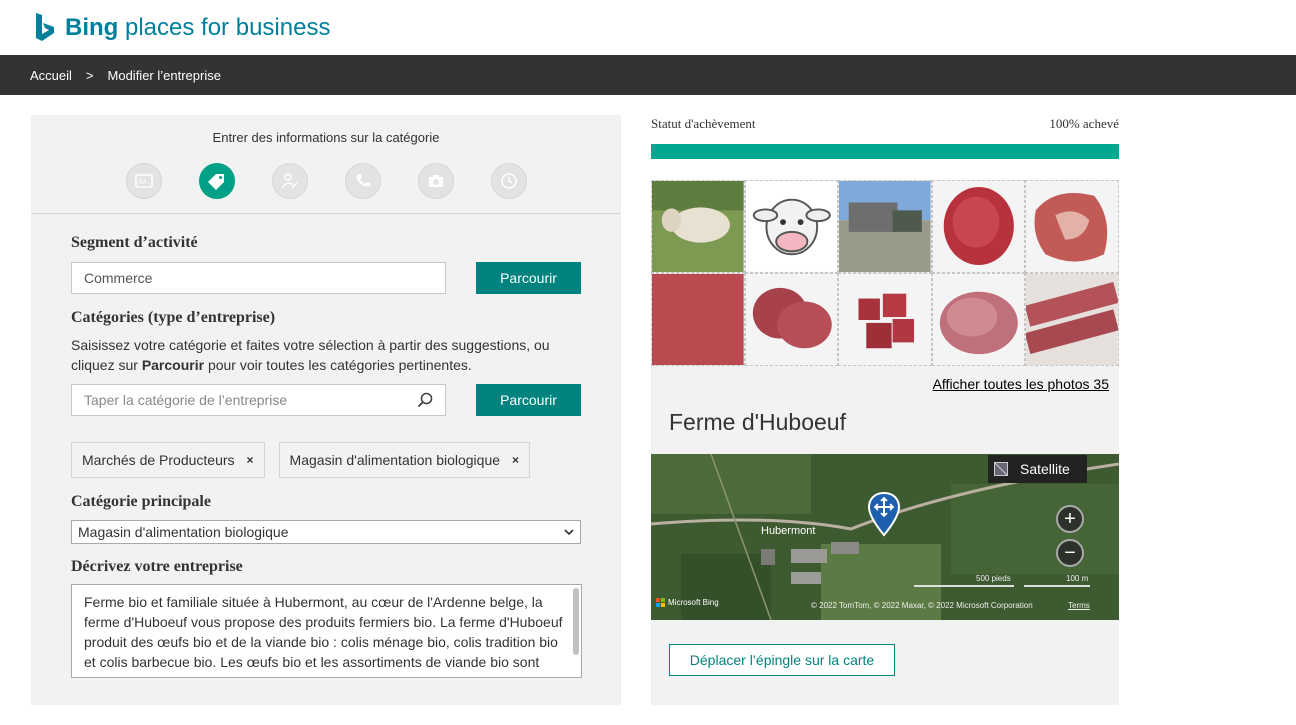 This screenshot has height=725, width=1296. Describe the element at coordinates (648, 27) in the screenshot. I see `site-header: Bing places for business` at that location.